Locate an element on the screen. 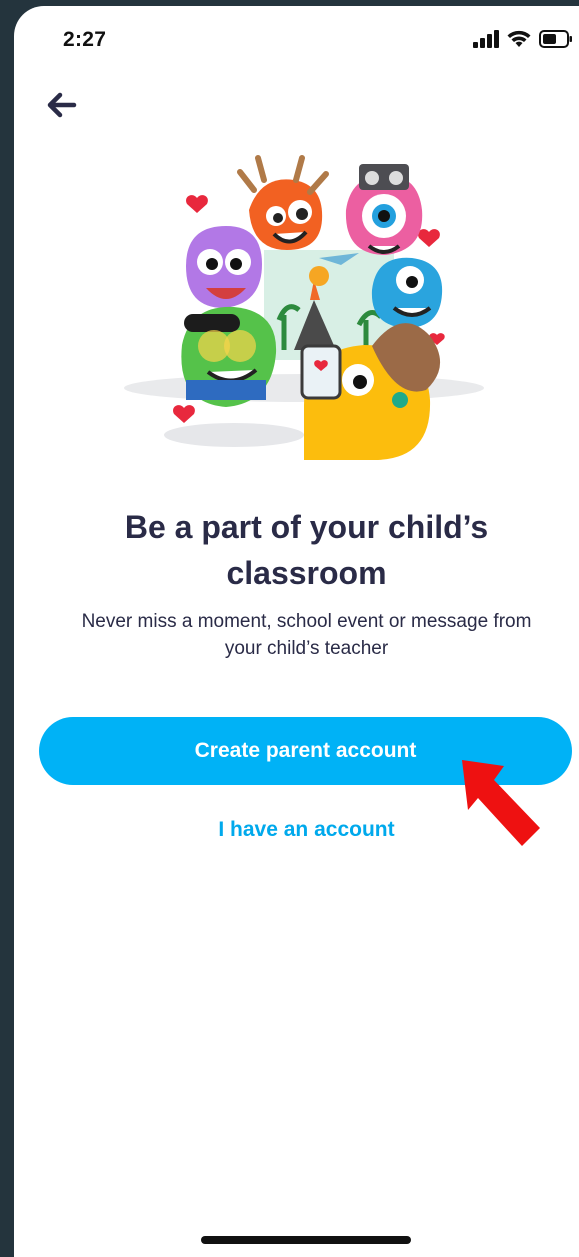 The height and width of the screenshot is (1257, 579). back-arrow-icon is located at coordinates (62, 105).